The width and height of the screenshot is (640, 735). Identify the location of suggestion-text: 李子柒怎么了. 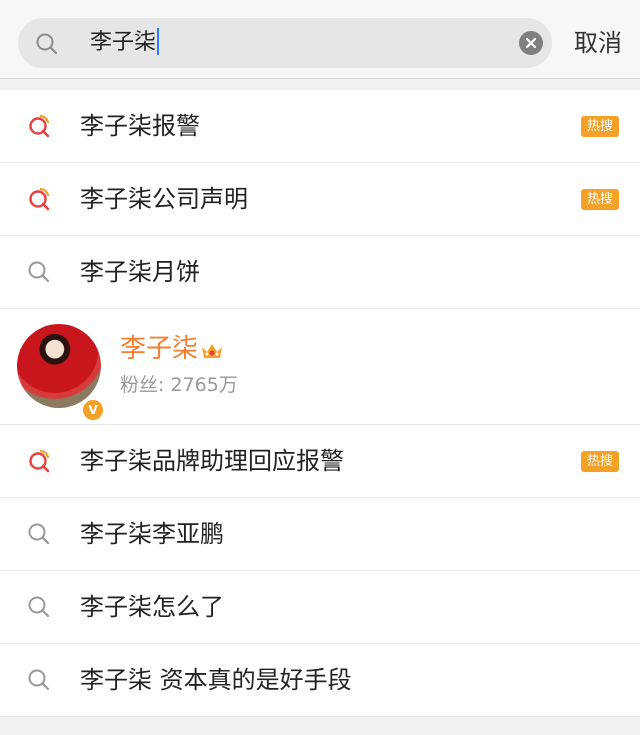
(152, 607).